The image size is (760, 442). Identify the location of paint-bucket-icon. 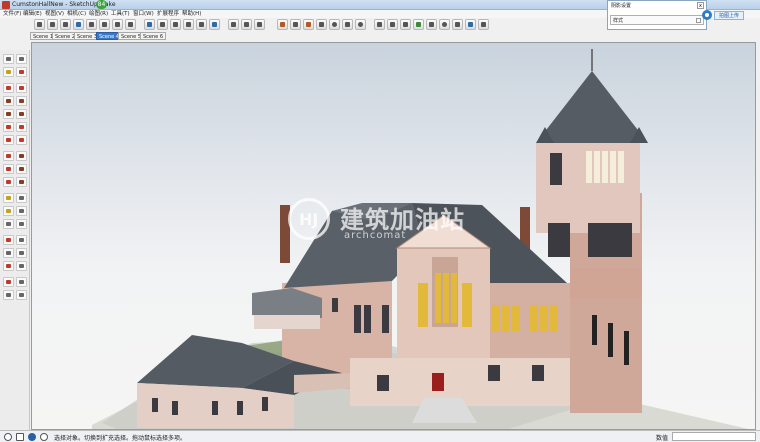
(8, 72).